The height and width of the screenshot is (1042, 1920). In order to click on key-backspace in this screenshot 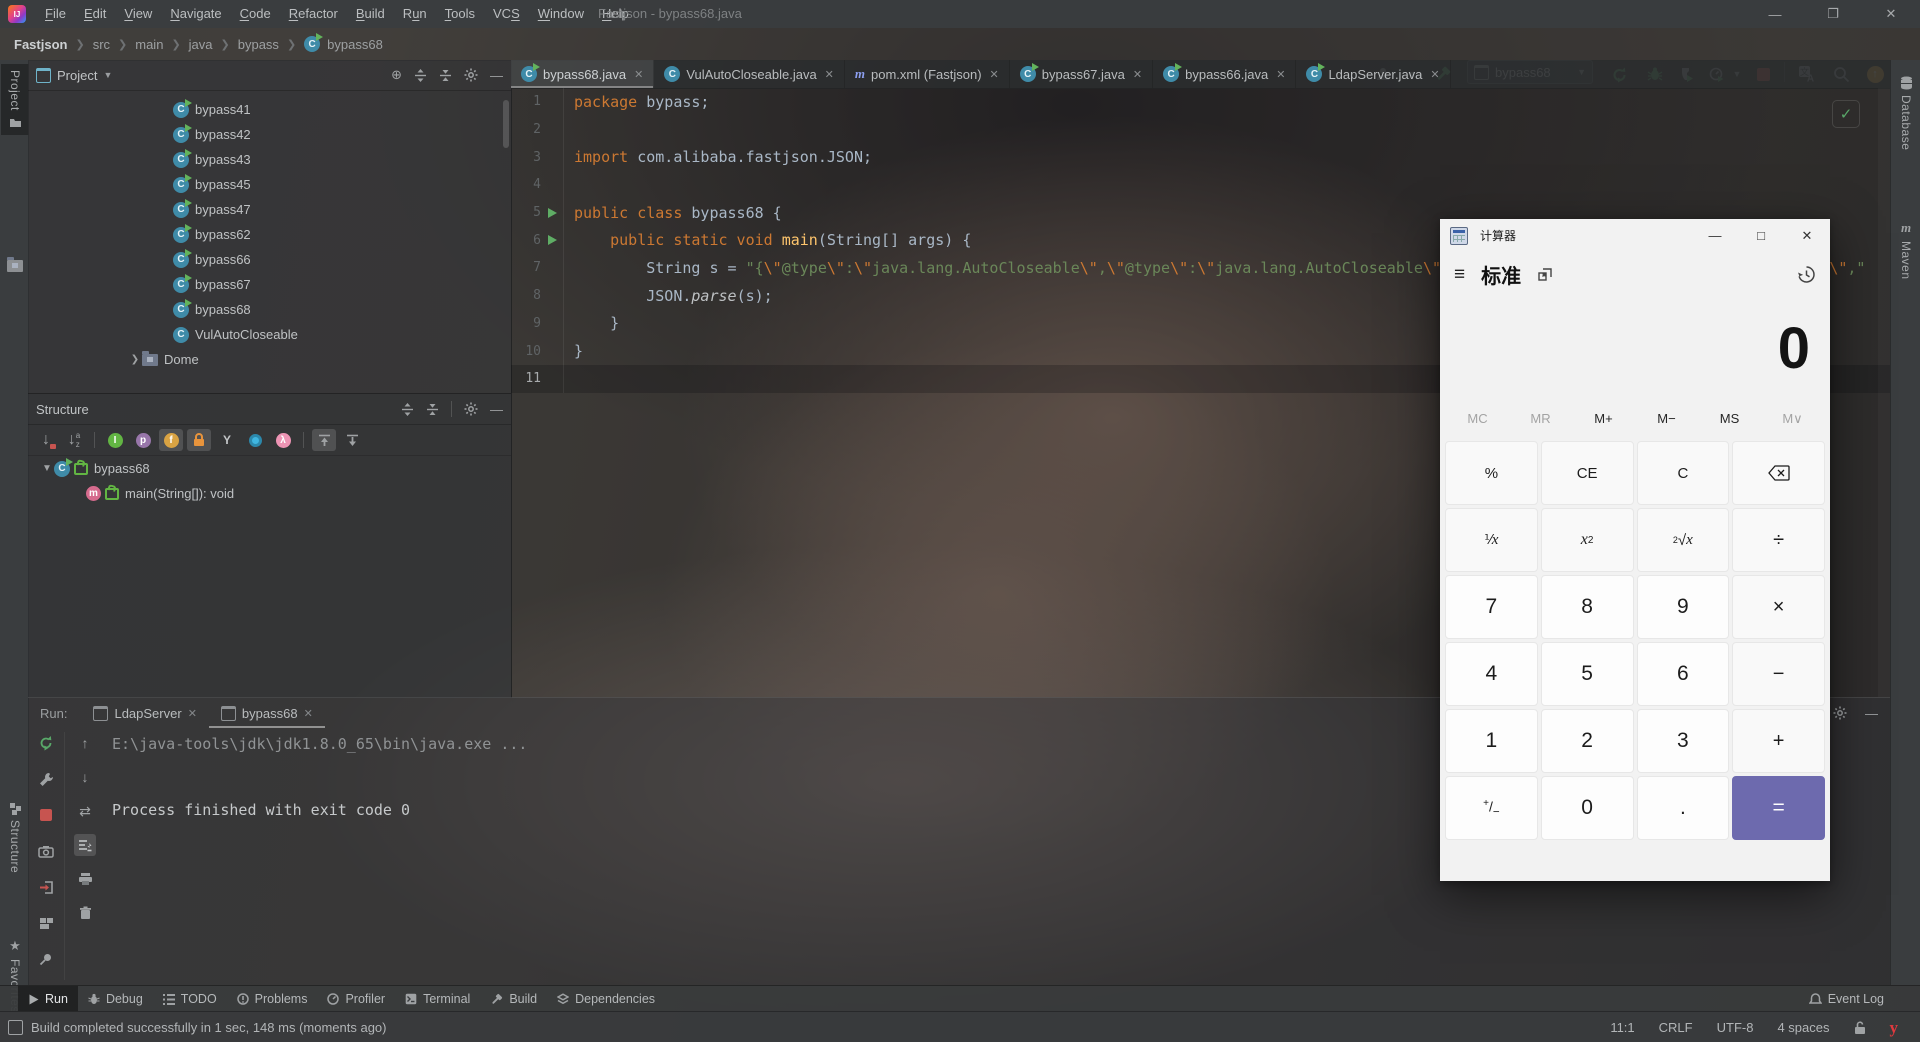, I will do `click(1778, 473)`.